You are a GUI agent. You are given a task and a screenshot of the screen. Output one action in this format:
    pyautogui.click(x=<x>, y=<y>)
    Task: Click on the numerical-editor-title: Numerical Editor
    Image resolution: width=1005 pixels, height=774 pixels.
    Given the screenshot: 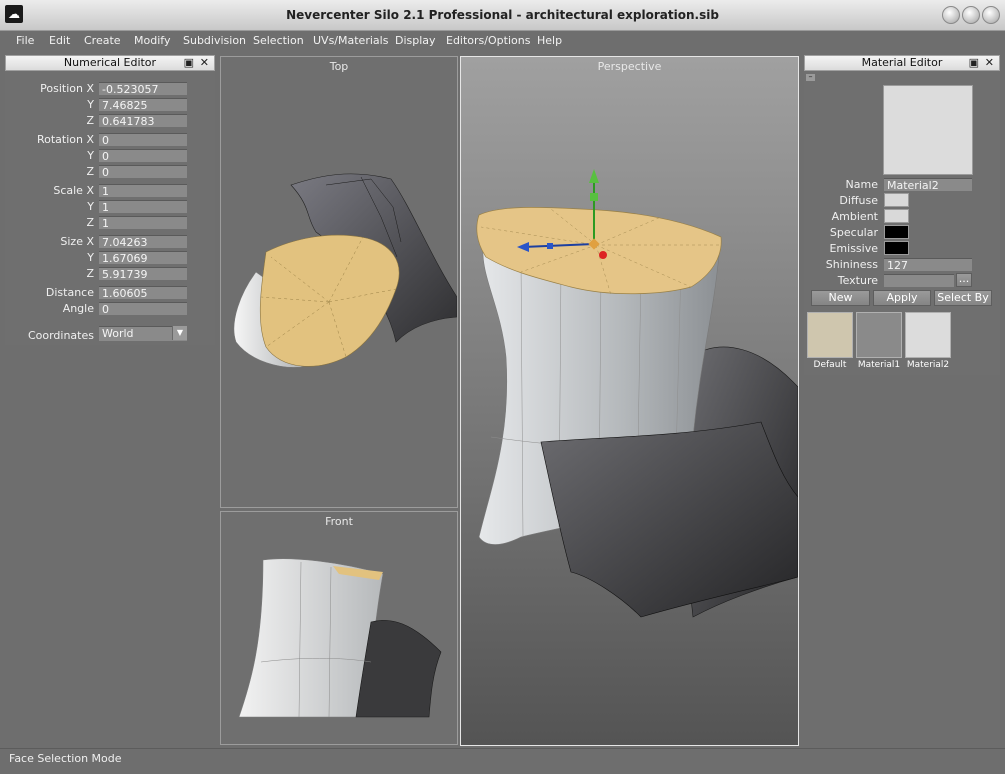 What is the action you would take?
    pyautogui.click(x=110, y=62)
    